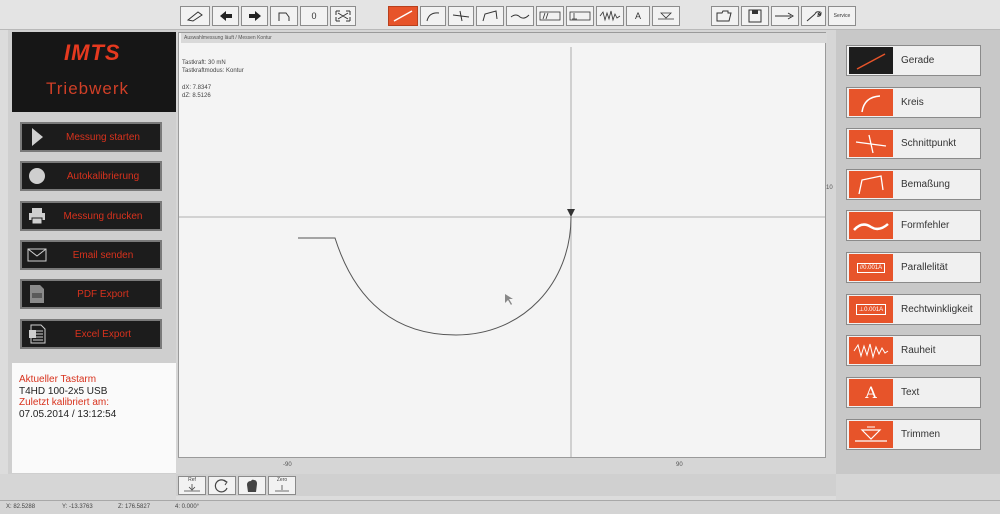 The width and height of the screenshot is (1000, 514). I want to click on pdf-export-label: PDF Export, so click(103, 294).